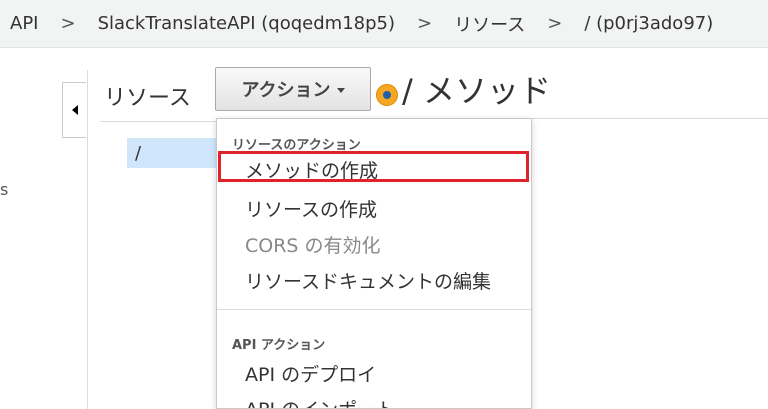  I want to click on menu-item-enable-cors: CORS の有効化, so click(313, 246).